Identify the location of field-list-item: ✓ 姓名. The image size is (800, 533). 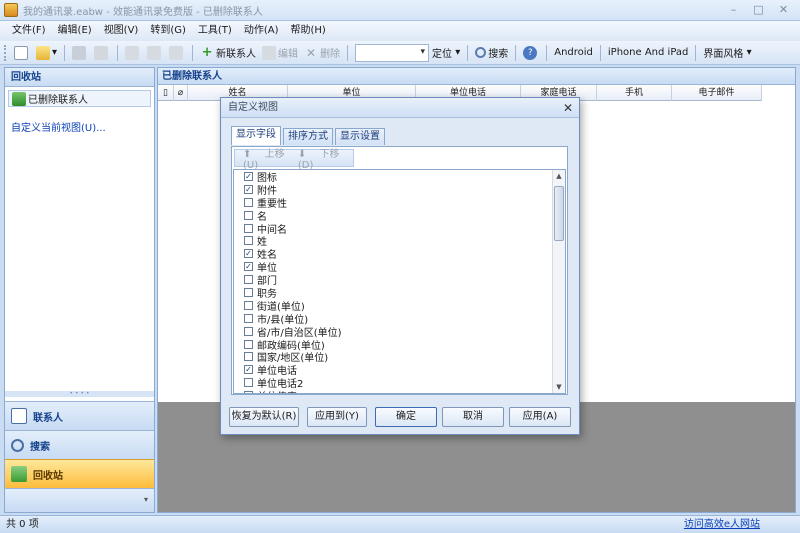
(399, 254).